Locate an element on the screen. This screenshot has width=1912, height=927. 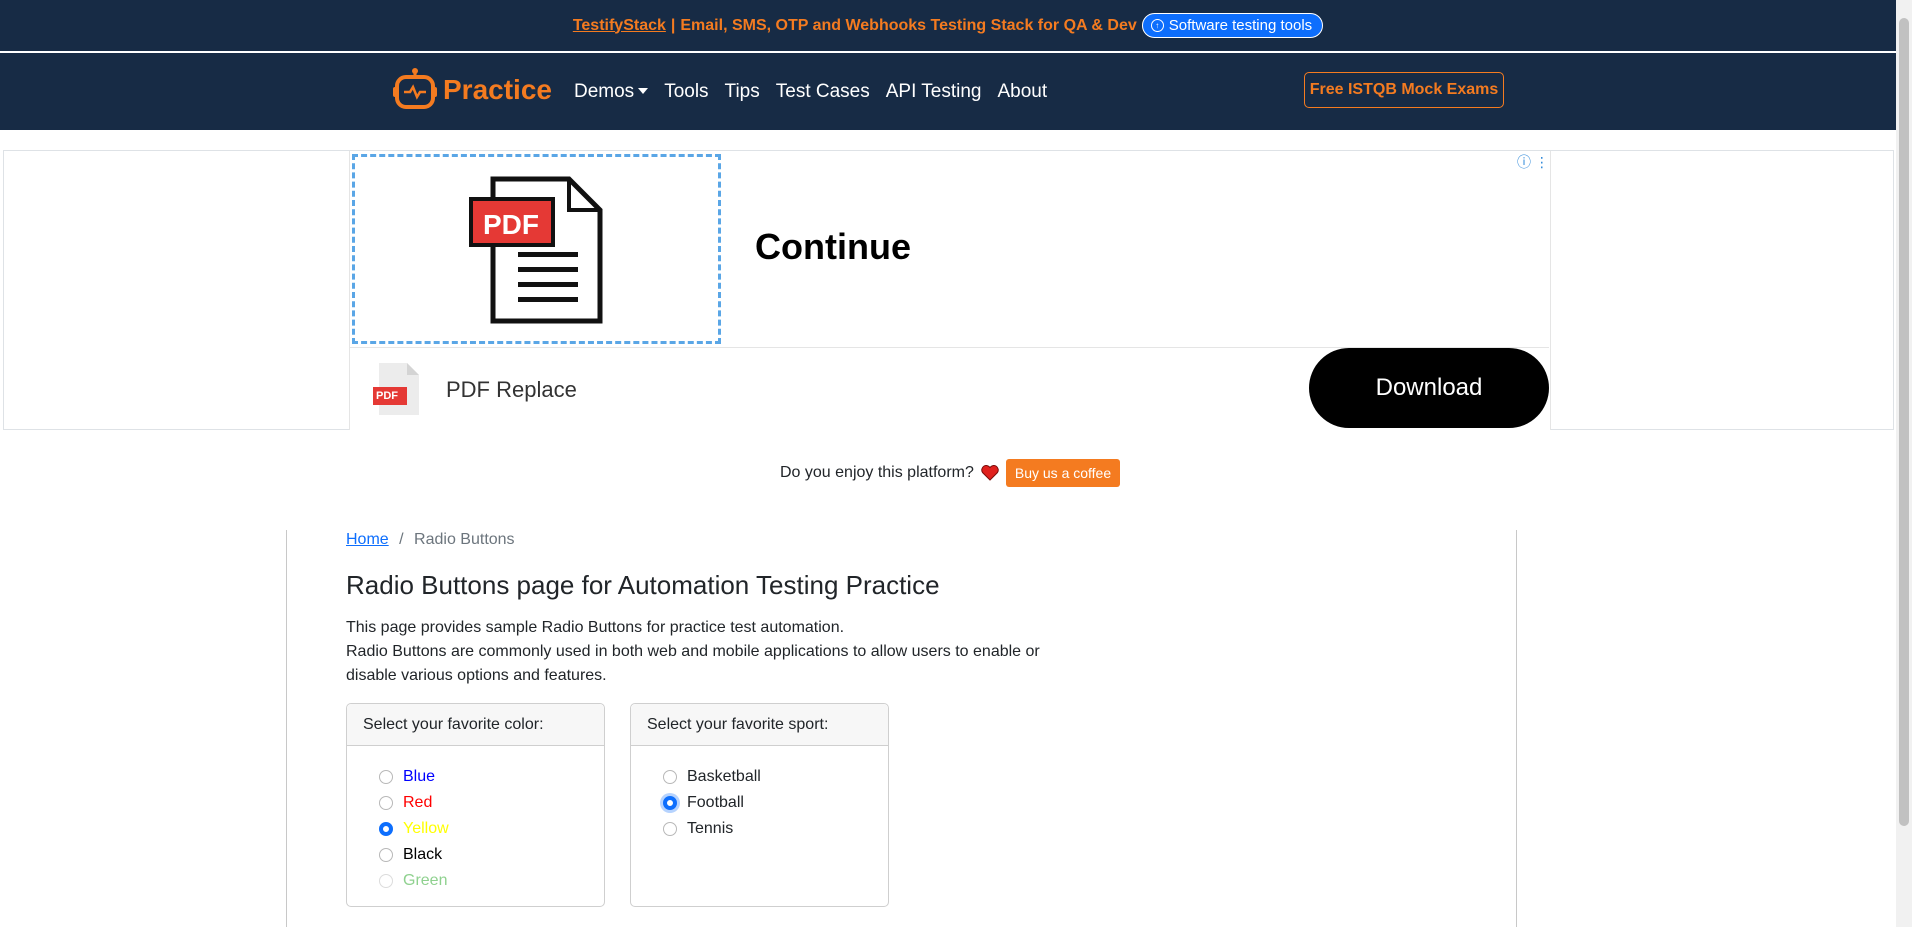
nav-demos-dropdown: Demos is located at coordinates (611, 91).